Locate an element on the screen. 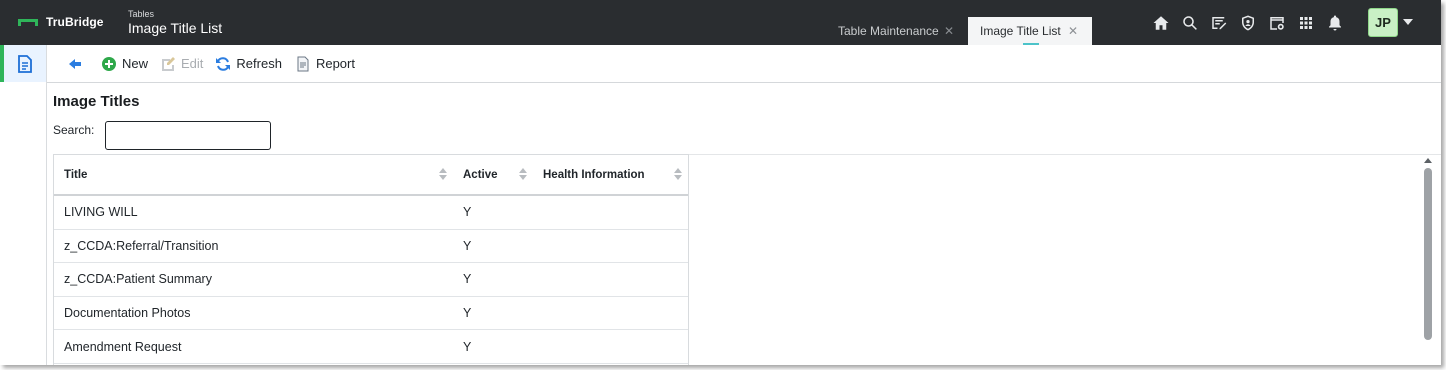 The width and height of the screenshot is (1446, 370). edit-button: Edit is located at coordinates (181, 64).